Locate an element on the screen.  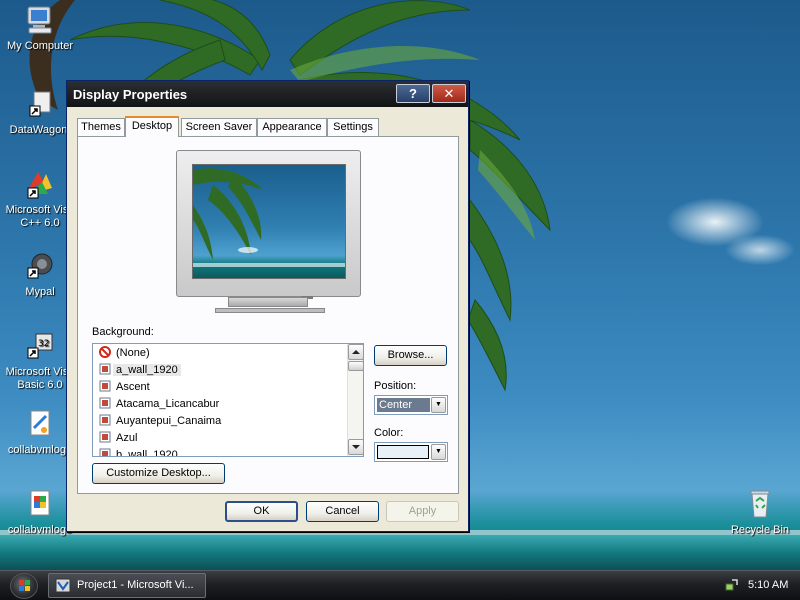
list-item: b_wall_1920 is located at coordinates (138, 452).